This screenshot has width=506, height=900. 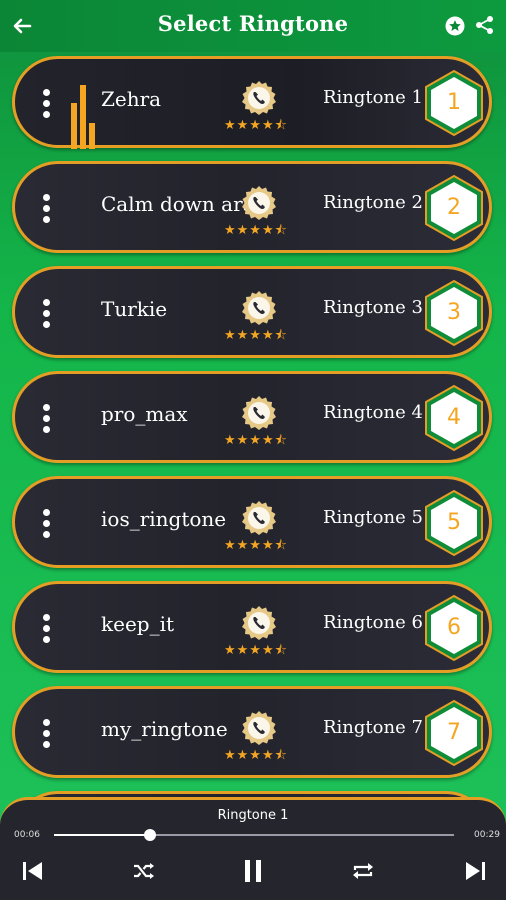 I want to click on ringtone-name: Zehra, so click(x=131, y=99).